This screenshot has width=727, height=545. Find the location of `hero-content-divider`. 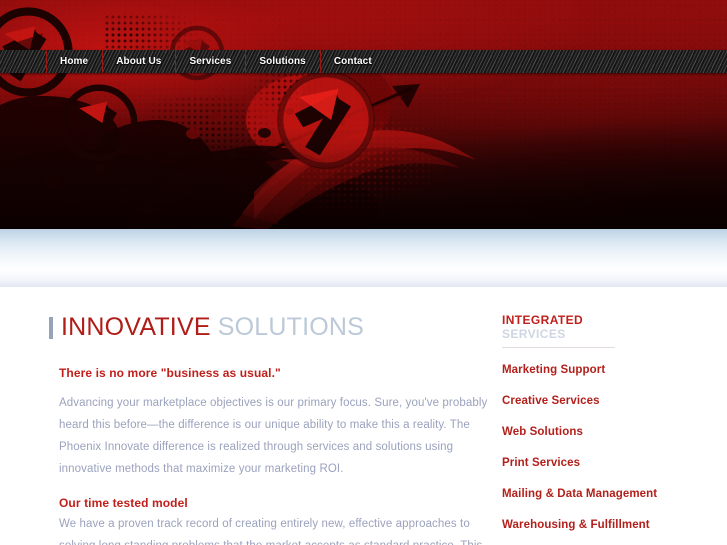

hero-content-divider is located at coordinates (363, 258).